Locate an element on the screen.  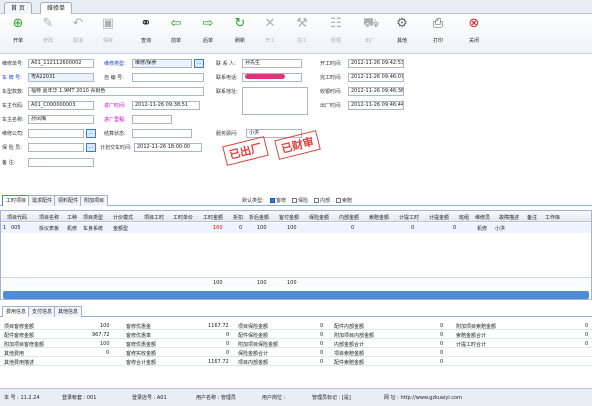
col-labor-rate: 工时单价 is located at coordinates (183, 217).